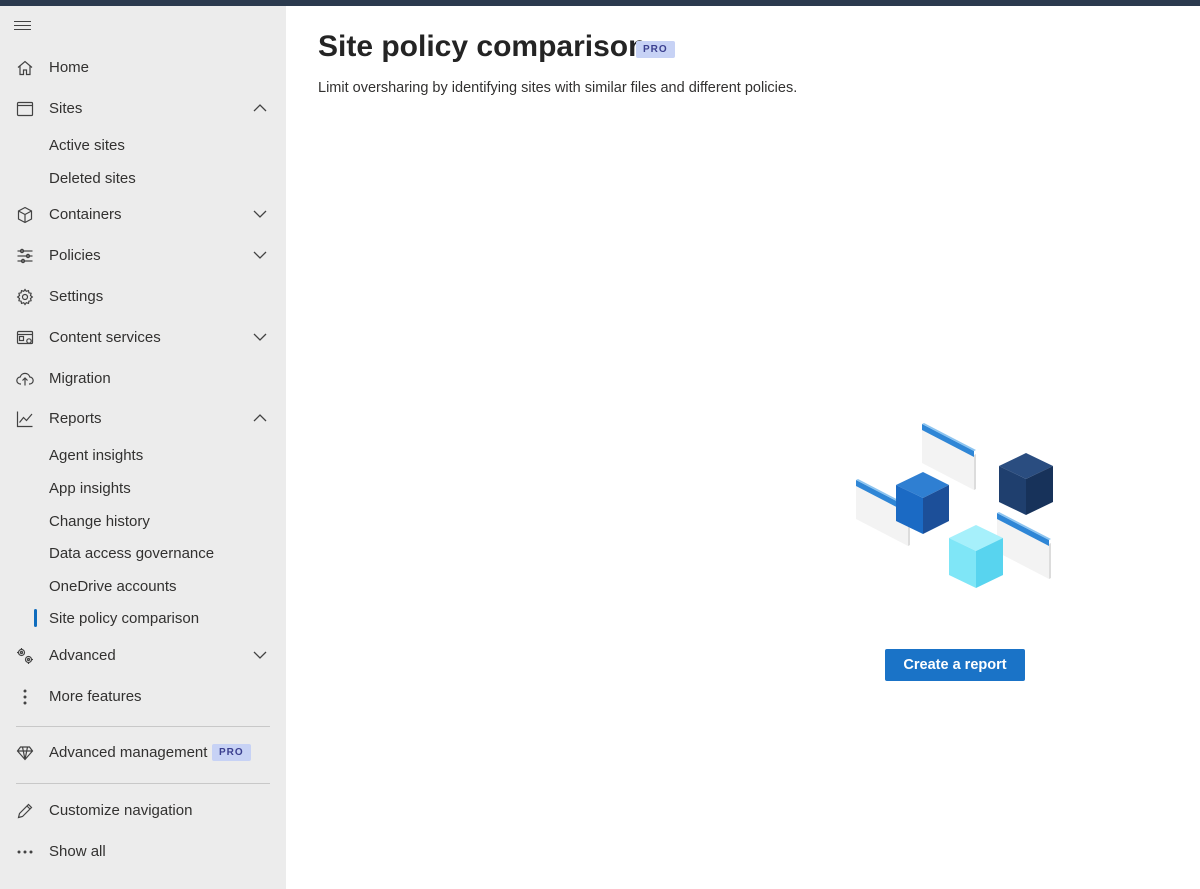 The image size is (1200, 889). I want to click on nav-item-label: More features, so click(95, 696).